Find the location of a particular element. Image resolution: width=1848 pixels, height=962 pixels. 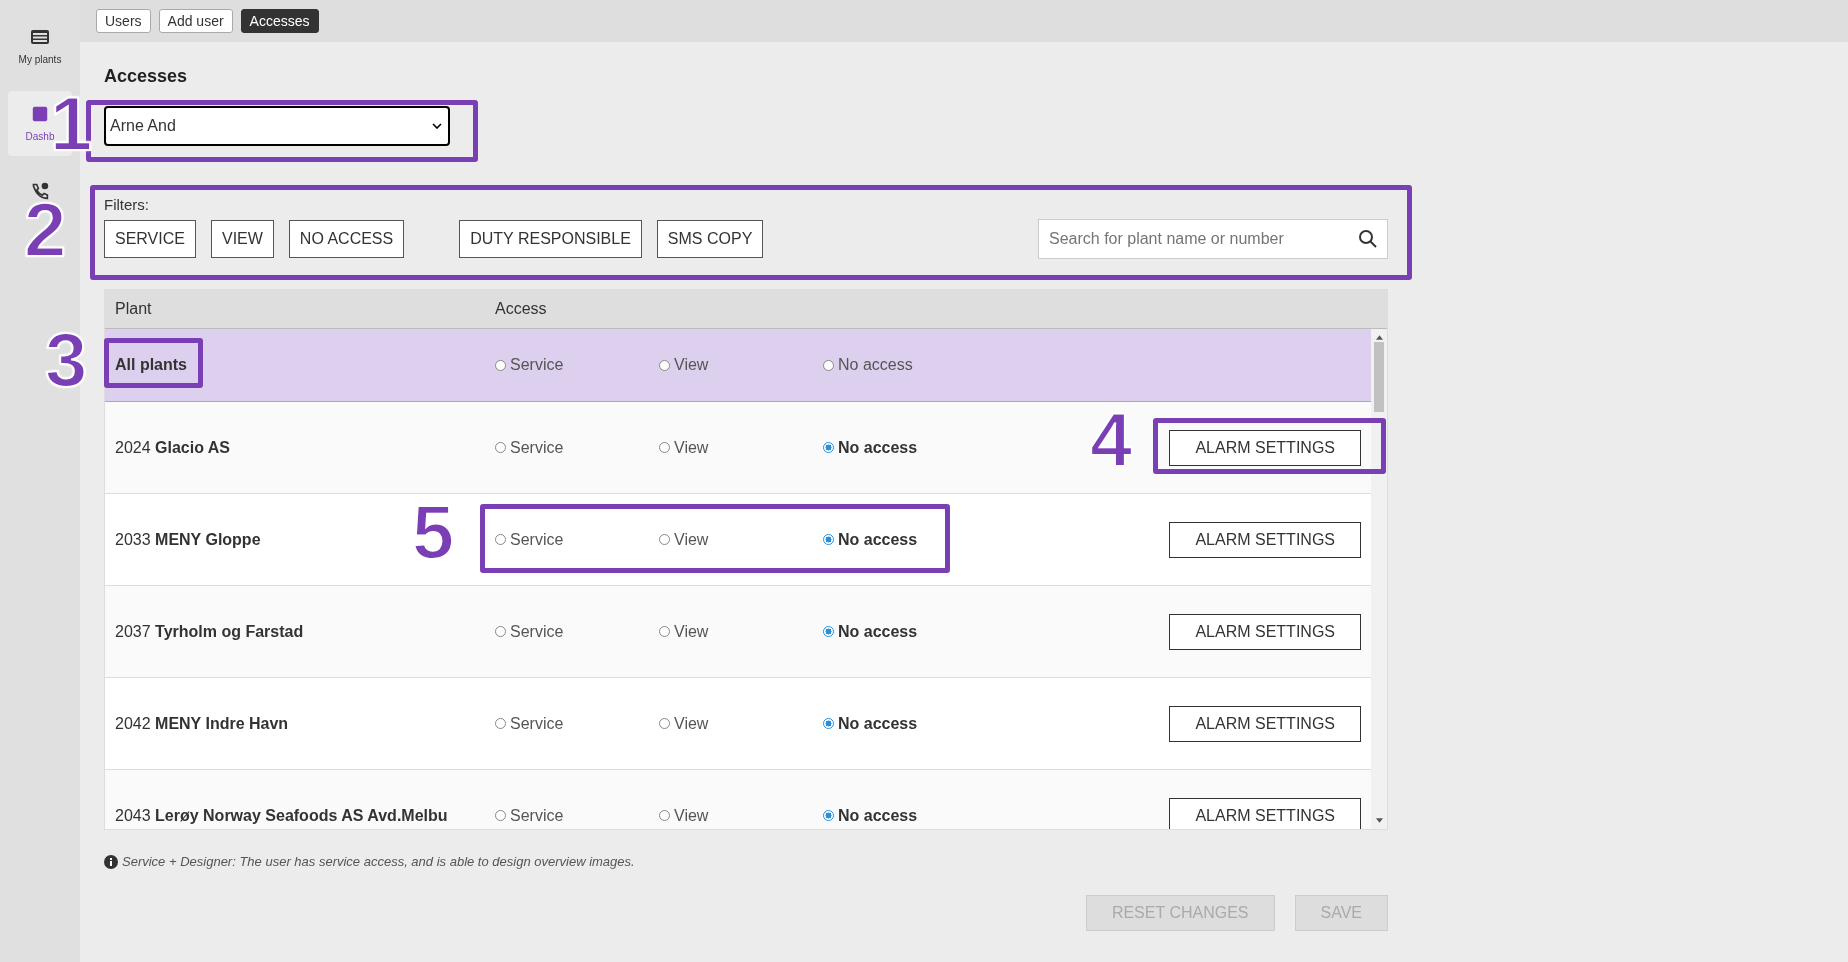

plant-name: 2043 Lerøy Norway Seafoods AS Avd.Melbu is located at coordinates (281, 815).